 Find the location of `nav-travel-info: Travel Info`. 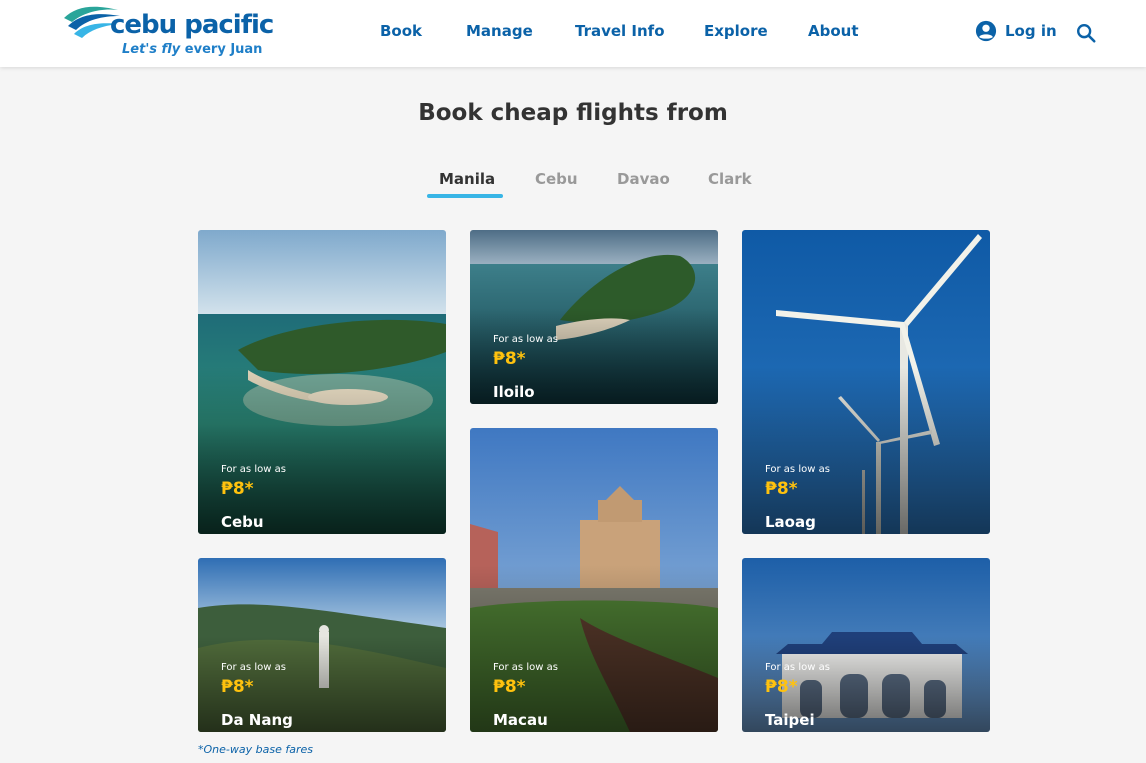

nav-travel-info: Travel Info is located at coordinates (620, 31).